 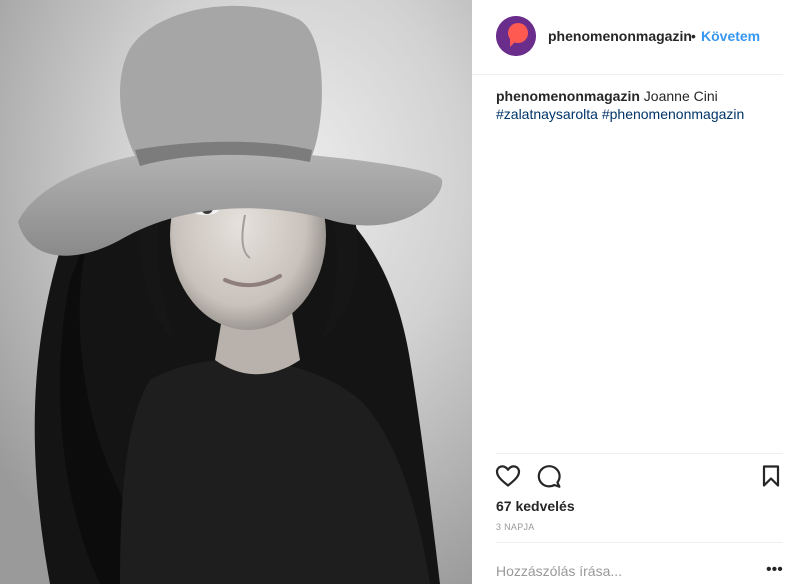 What do you see at coordinates (568, 96) in the screenshot?
I see `caption-username-link: phenomenonmagazin` at bounding box center [568, 96].